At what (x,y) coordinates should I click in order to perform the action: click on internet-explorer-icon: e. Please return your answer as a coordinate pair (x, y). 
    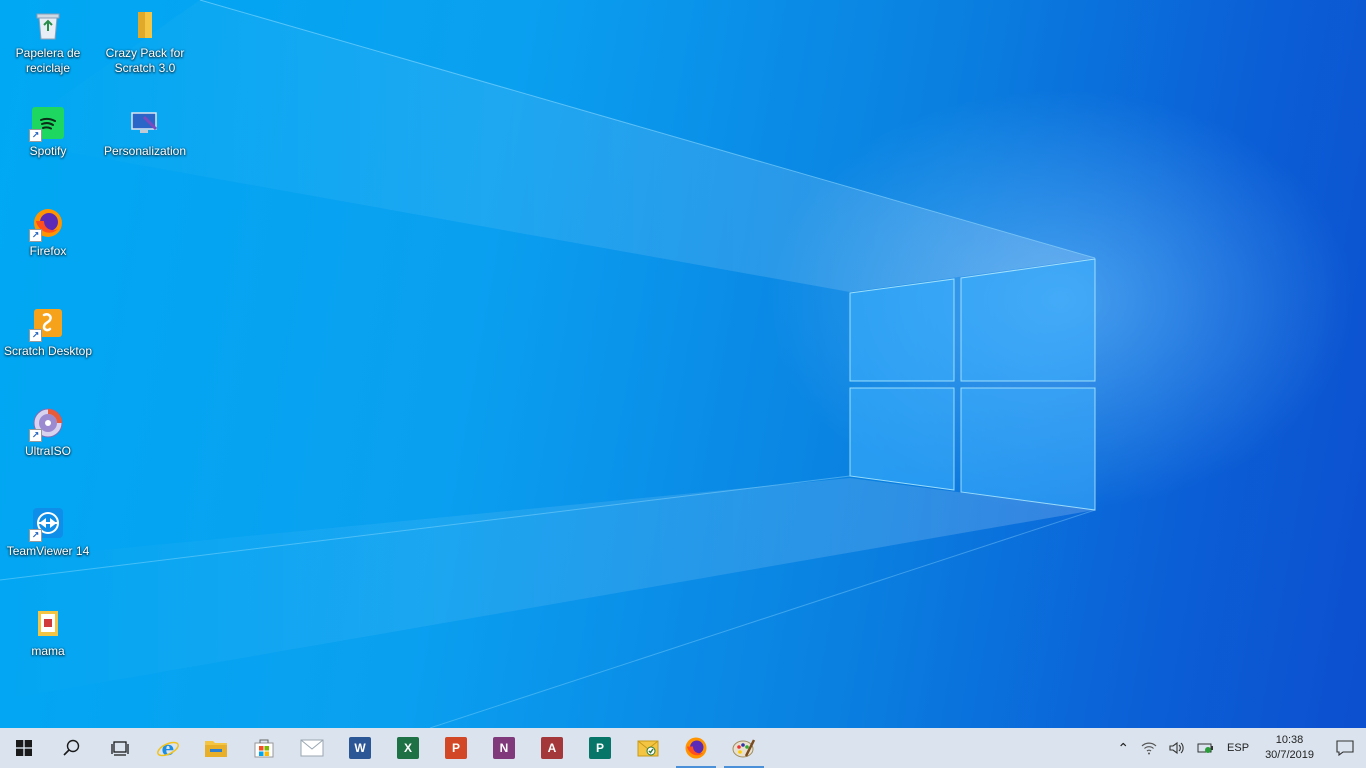
    Looking at the image, I should click on (168, 748).